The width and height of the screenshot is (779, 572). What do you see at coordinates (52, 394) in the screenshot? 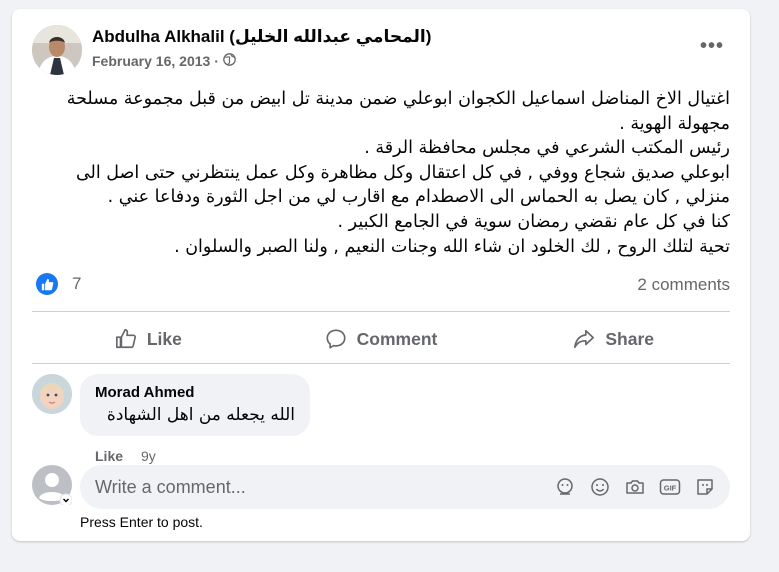
I see `commenter-avatar` at bounding box center [52, 394].